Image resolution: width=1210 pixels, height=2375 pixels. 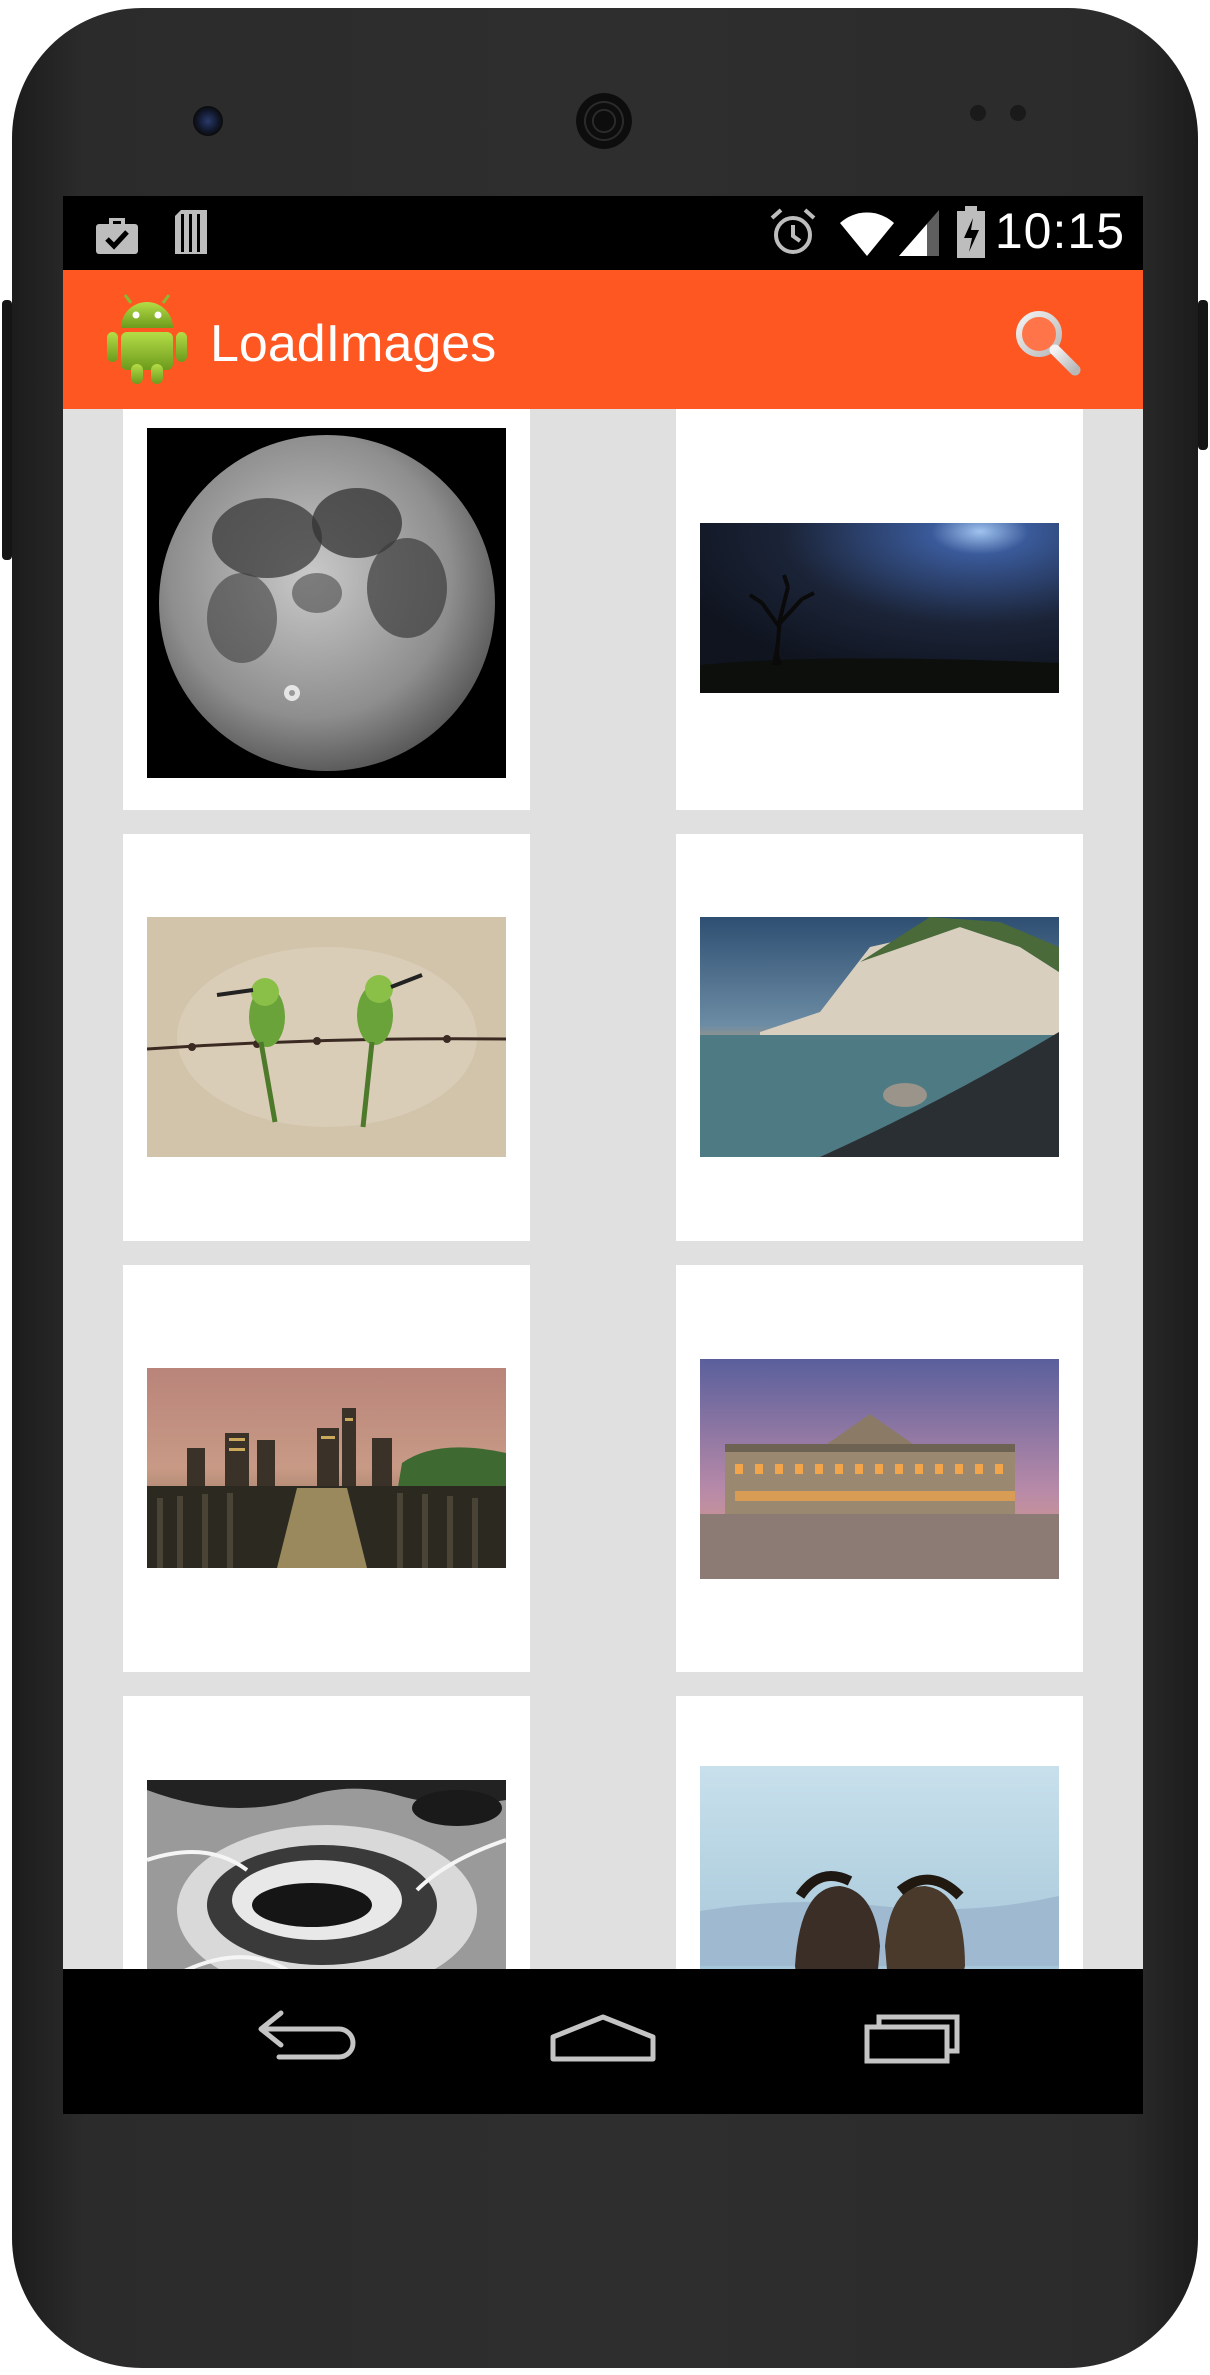 What do you see at coordinates (191, 232) in the screenshot?
I see `sd-card-icon` at bounding box center [191, 232].